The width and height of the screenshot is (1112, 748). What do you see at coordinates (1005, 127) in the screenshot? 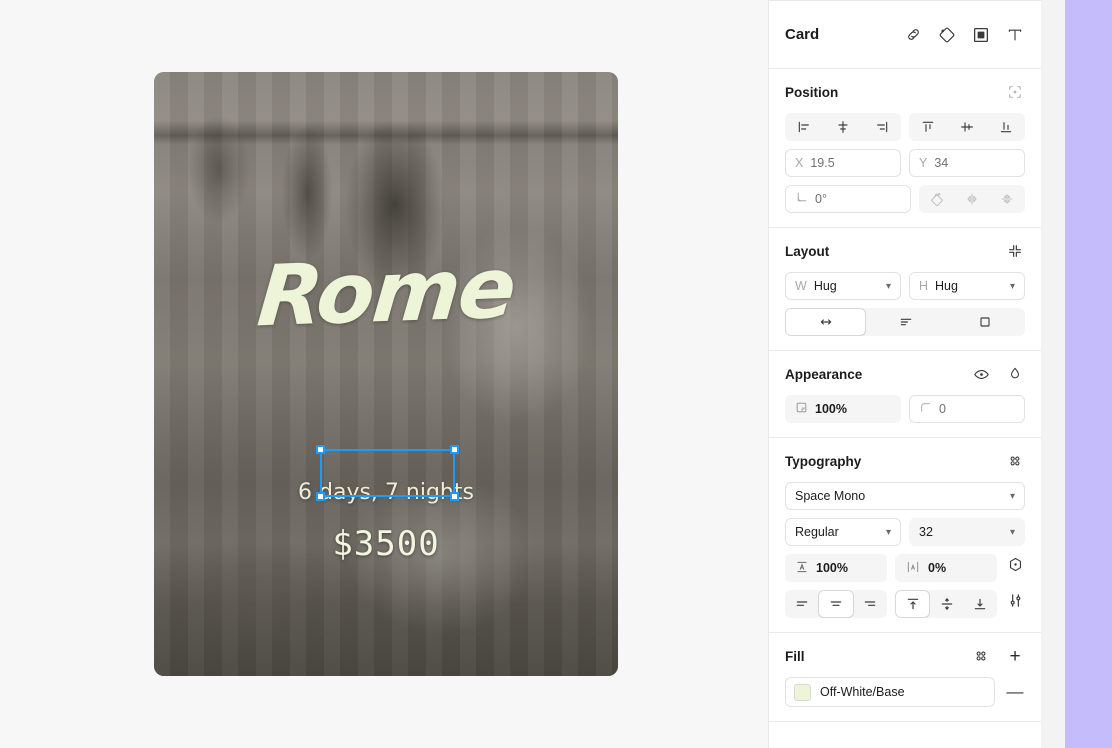
I see `align-bottom-icon` at bounding box center [1005, 127].